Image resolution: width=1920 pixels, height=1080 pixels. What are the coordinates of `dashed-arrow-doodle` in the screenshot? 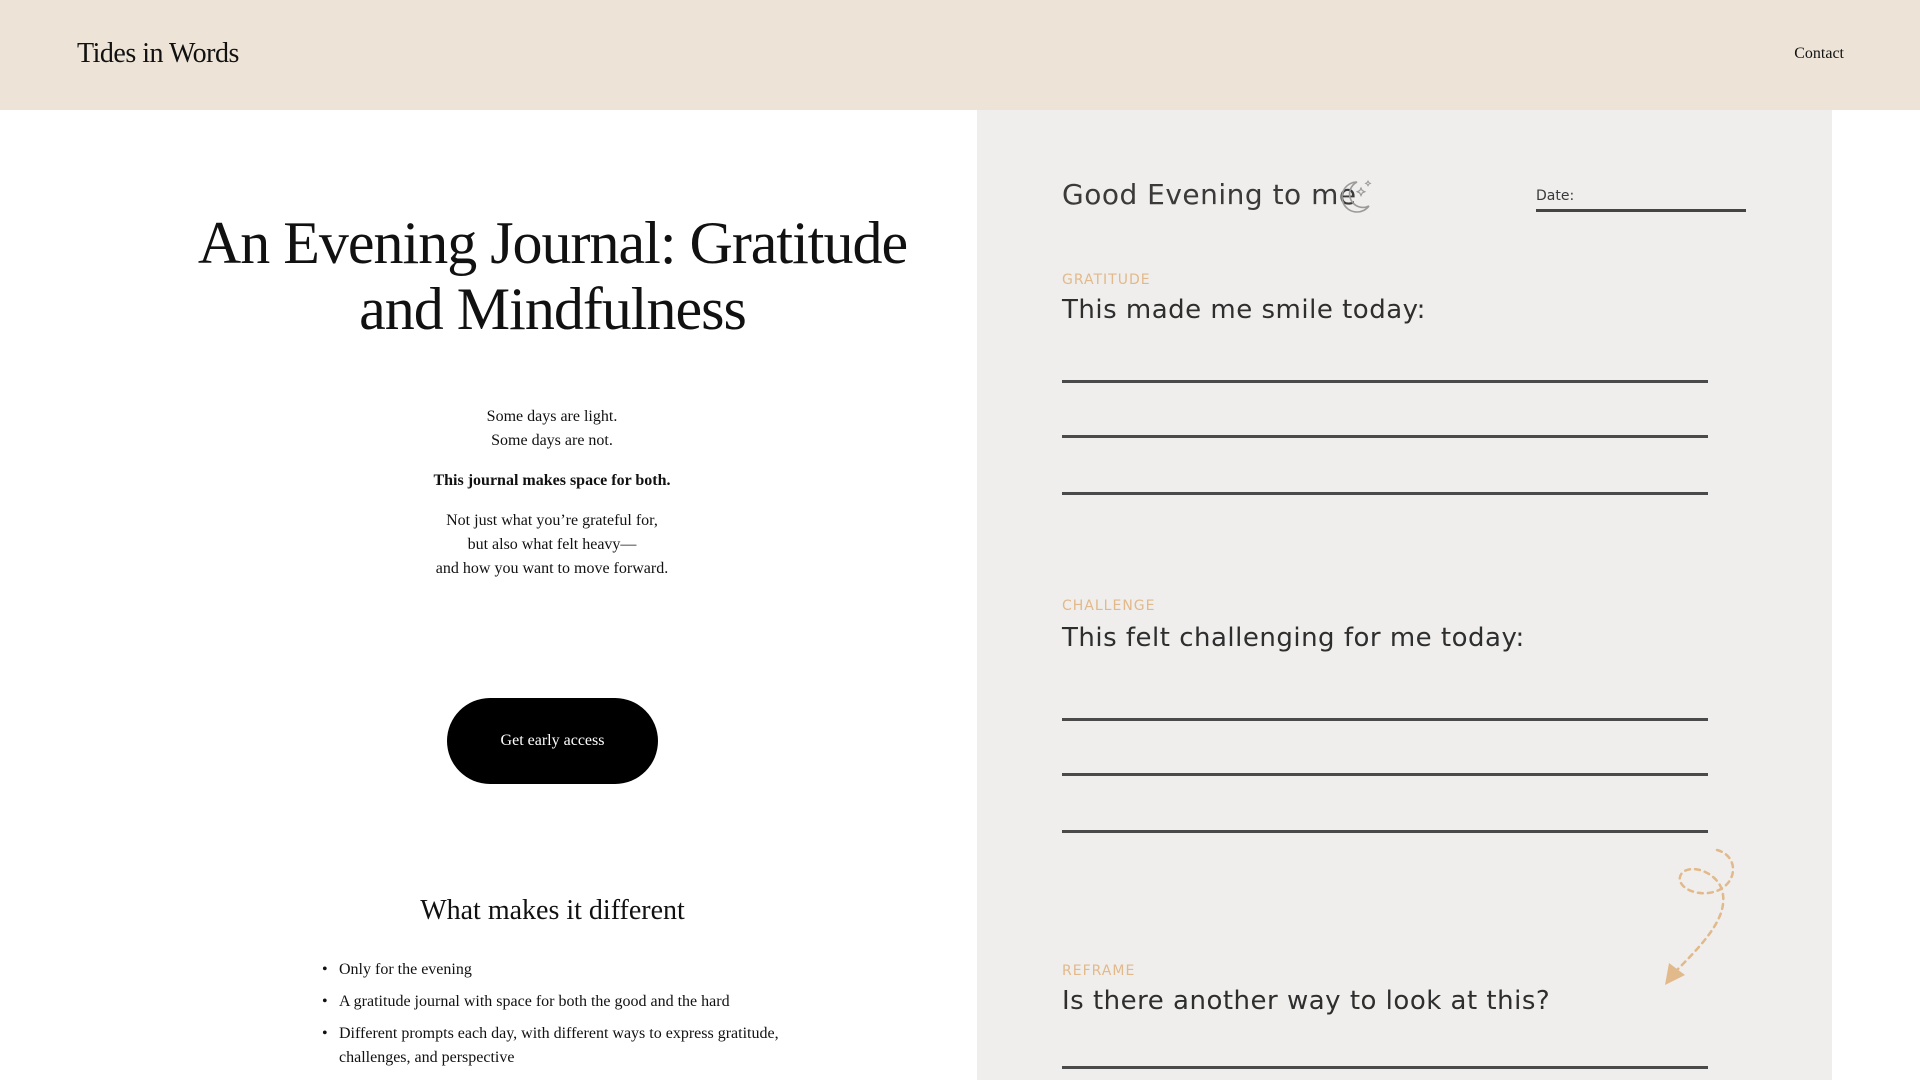 It's located at (1700, 916).